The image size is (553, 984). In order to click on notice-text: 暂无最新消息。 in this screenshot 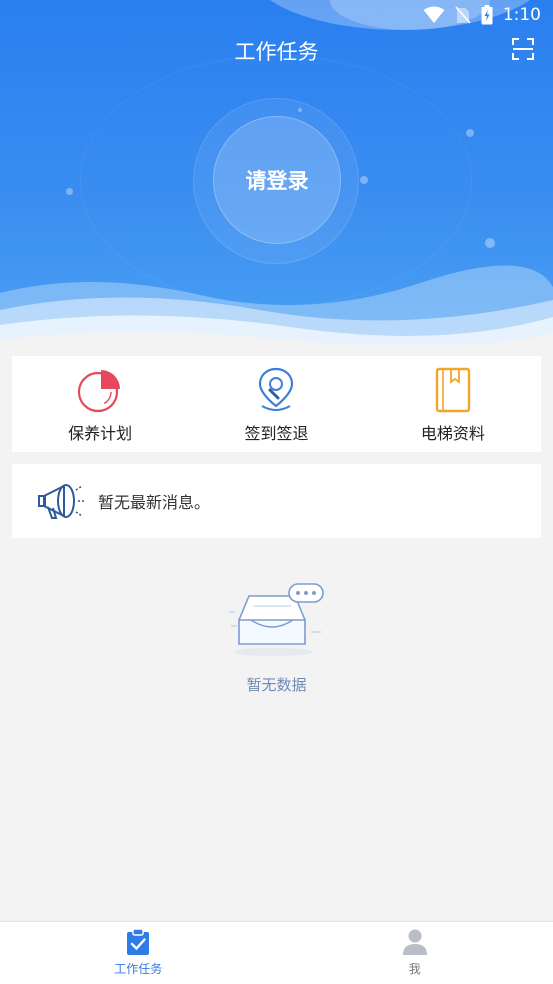, I will do `click(154, 501)`.